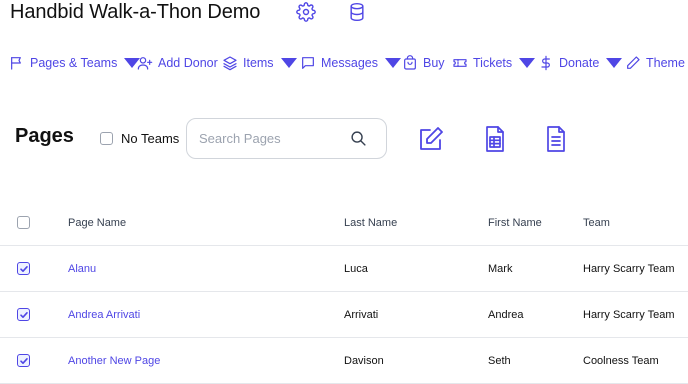  I want to click on nav-pages-teams-label: Pages & Teams, so click(74, 63).